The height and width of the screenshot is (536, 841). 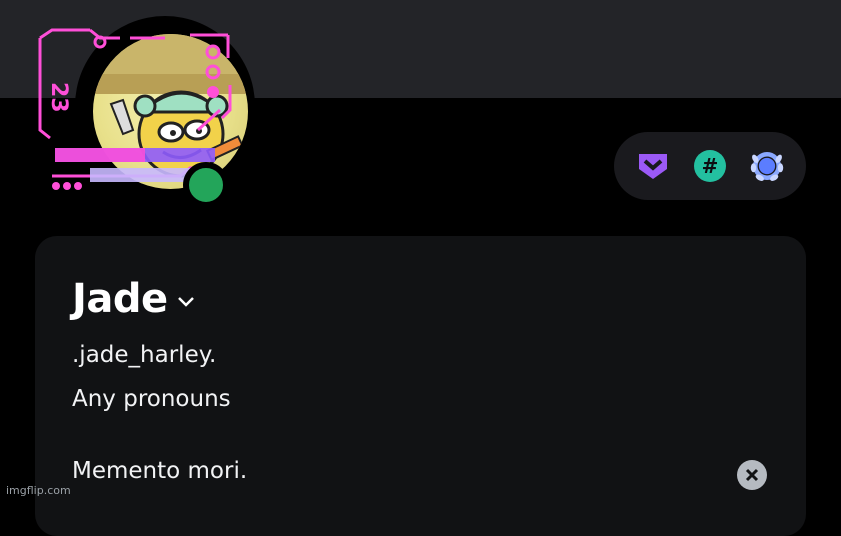 I want to click on badge-list: #, so click(x=710, y=166).